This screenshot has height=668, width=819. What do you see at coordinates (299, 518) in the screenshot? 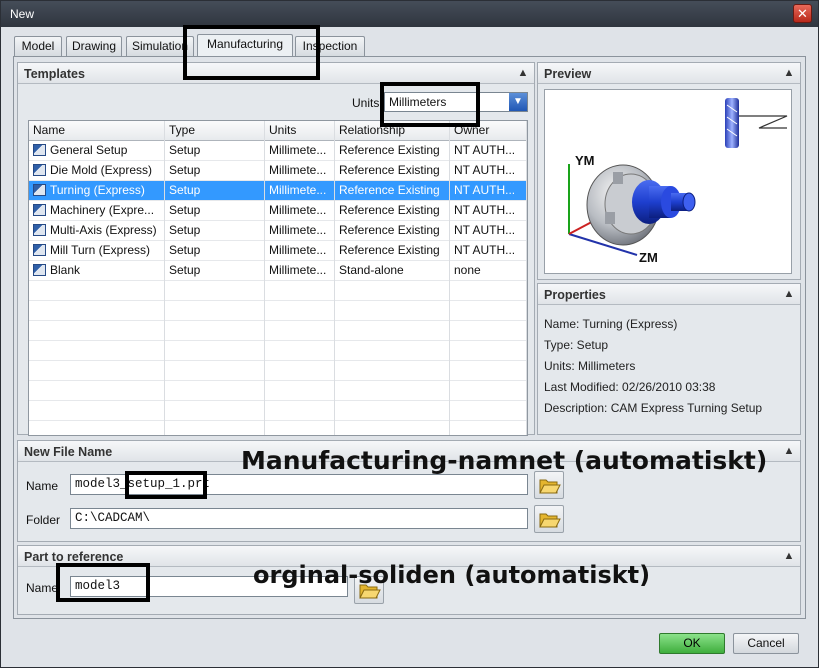
I see `folder-input: C:\CADCAM\` at bounding box center [299, 518].